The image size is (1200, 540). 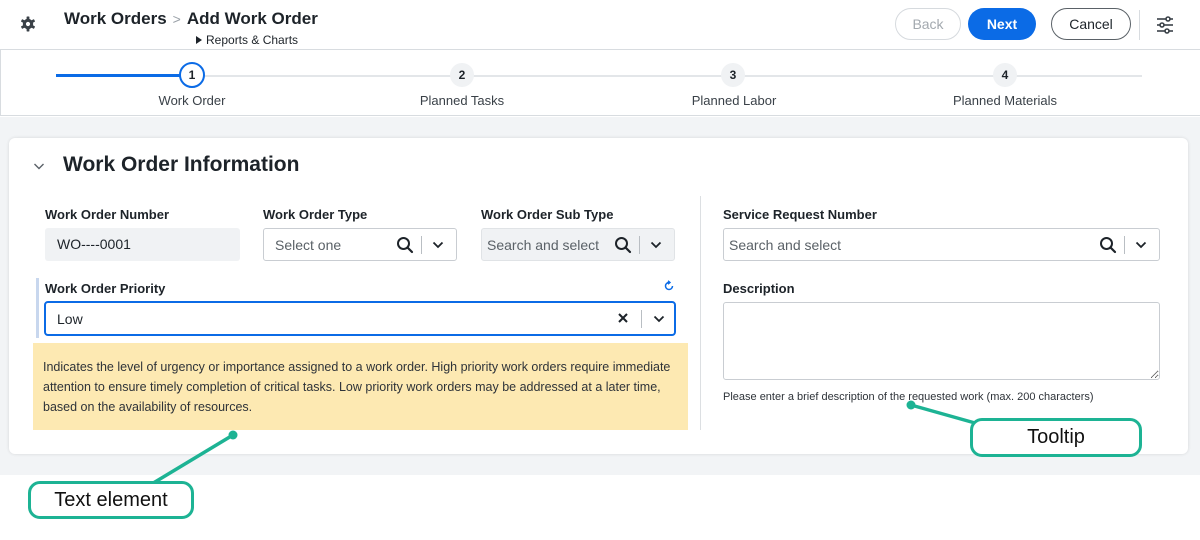 I want to click on caret-right-icon, so click(x=199, y=40).